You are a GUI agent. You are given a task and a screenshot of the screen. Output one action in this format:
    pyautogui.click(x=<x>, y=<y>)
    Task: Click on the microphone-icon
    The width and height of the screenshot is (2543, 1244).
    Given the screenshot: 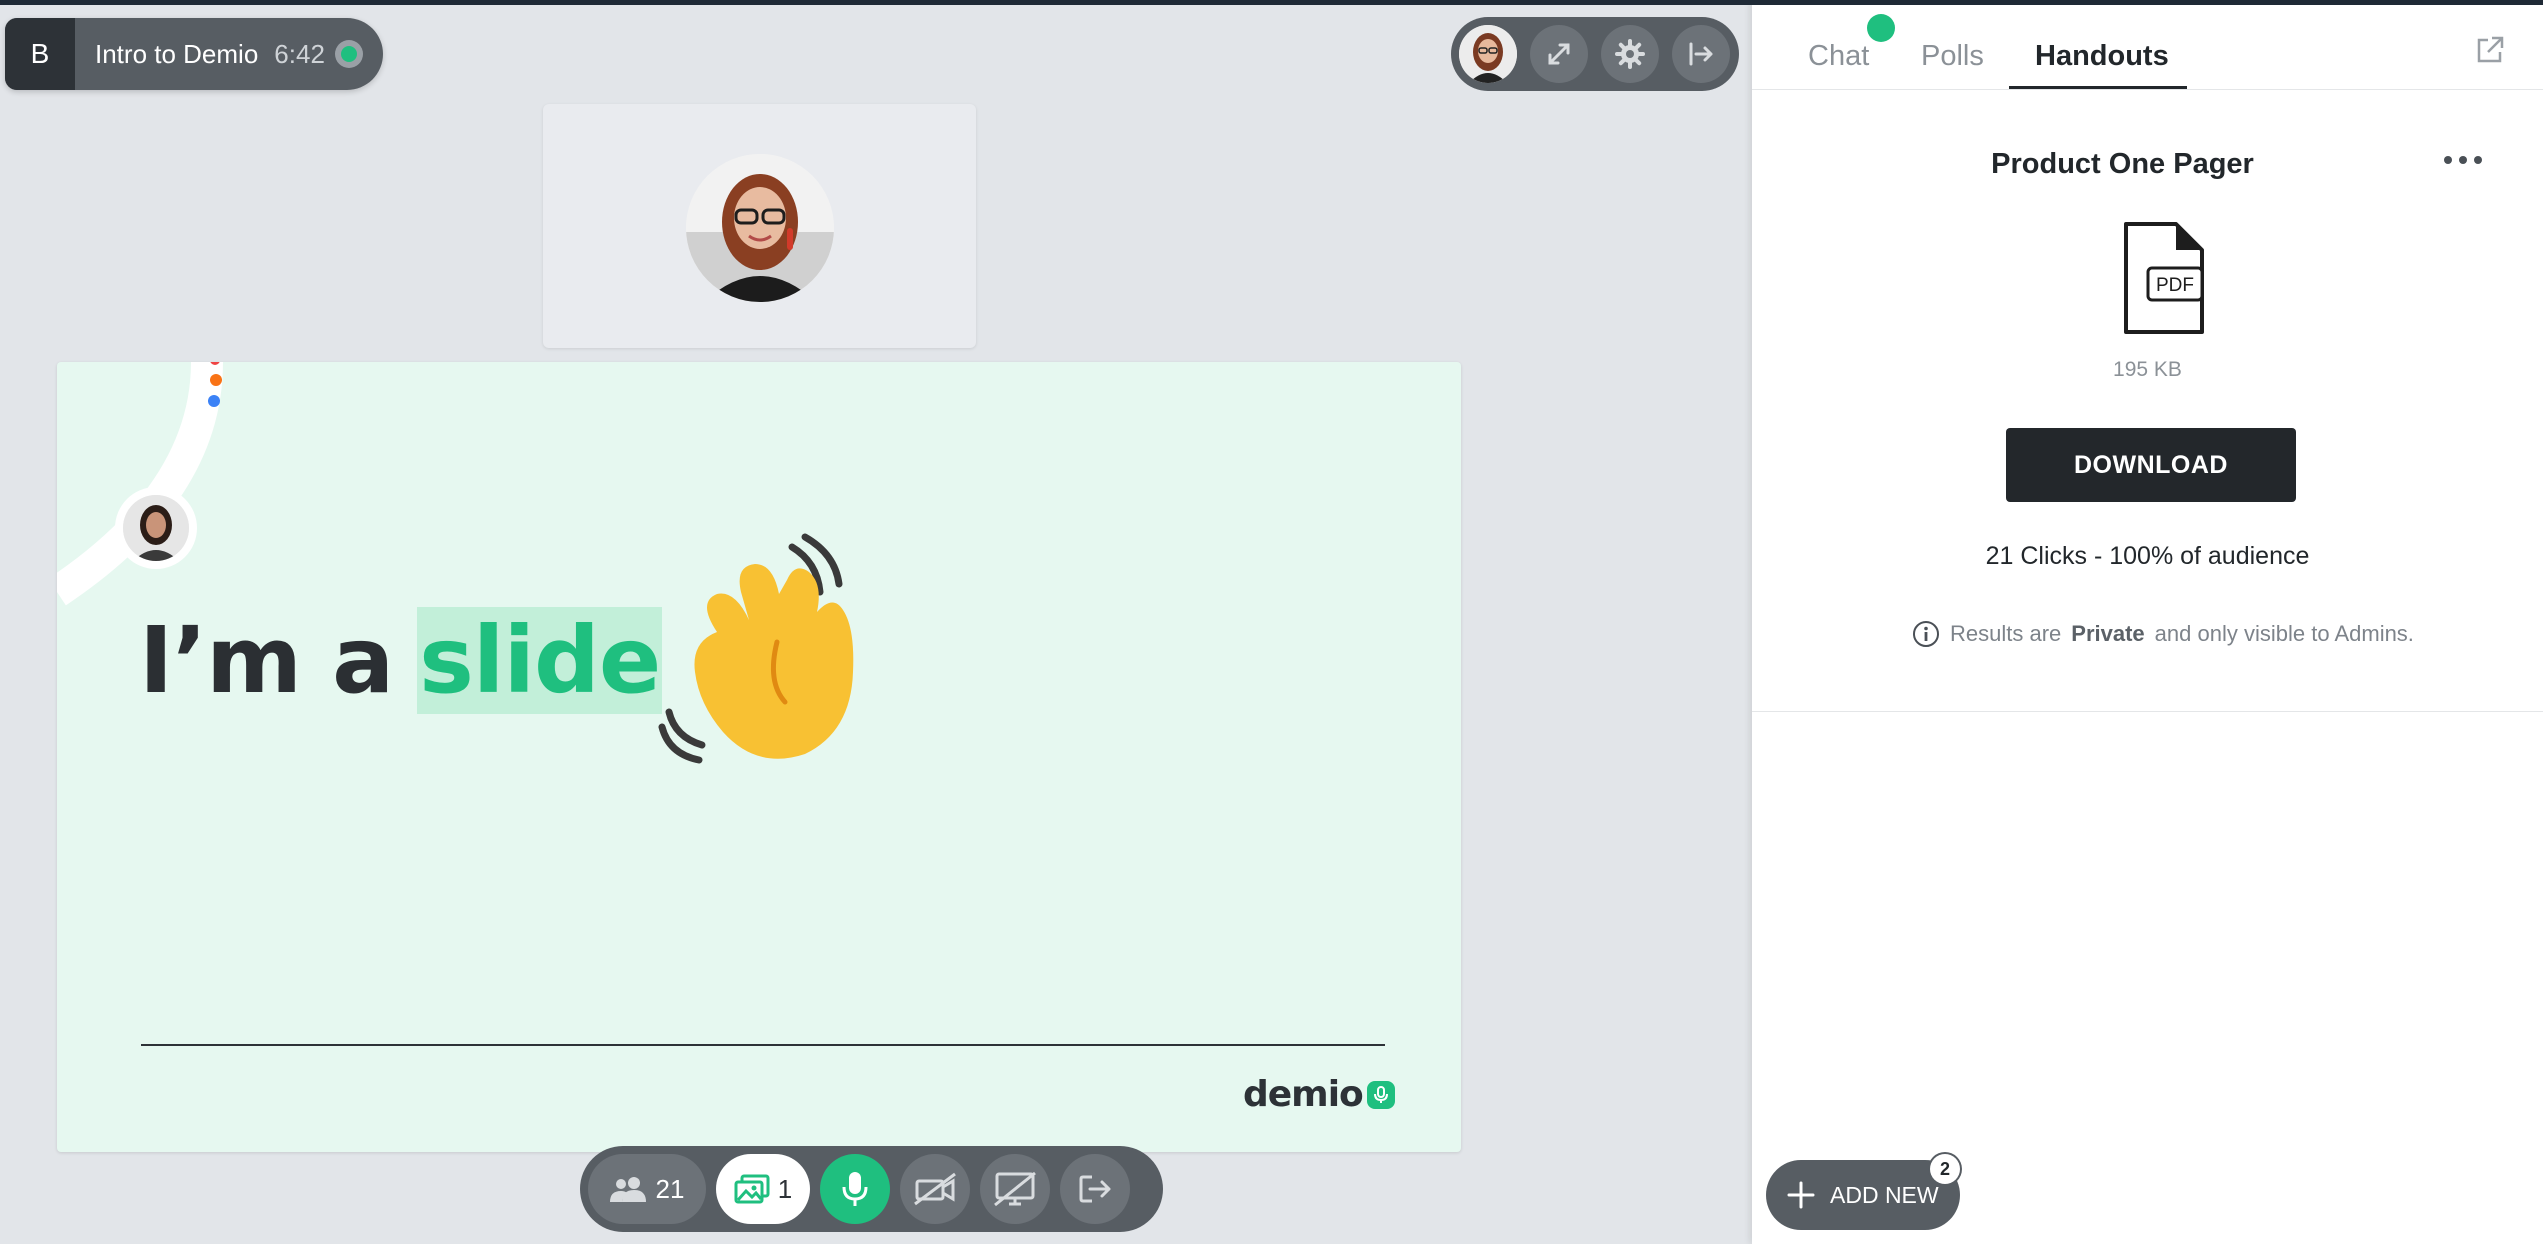 What is the action you would take?
    pyautogui.click(x=855, y=1189)
    